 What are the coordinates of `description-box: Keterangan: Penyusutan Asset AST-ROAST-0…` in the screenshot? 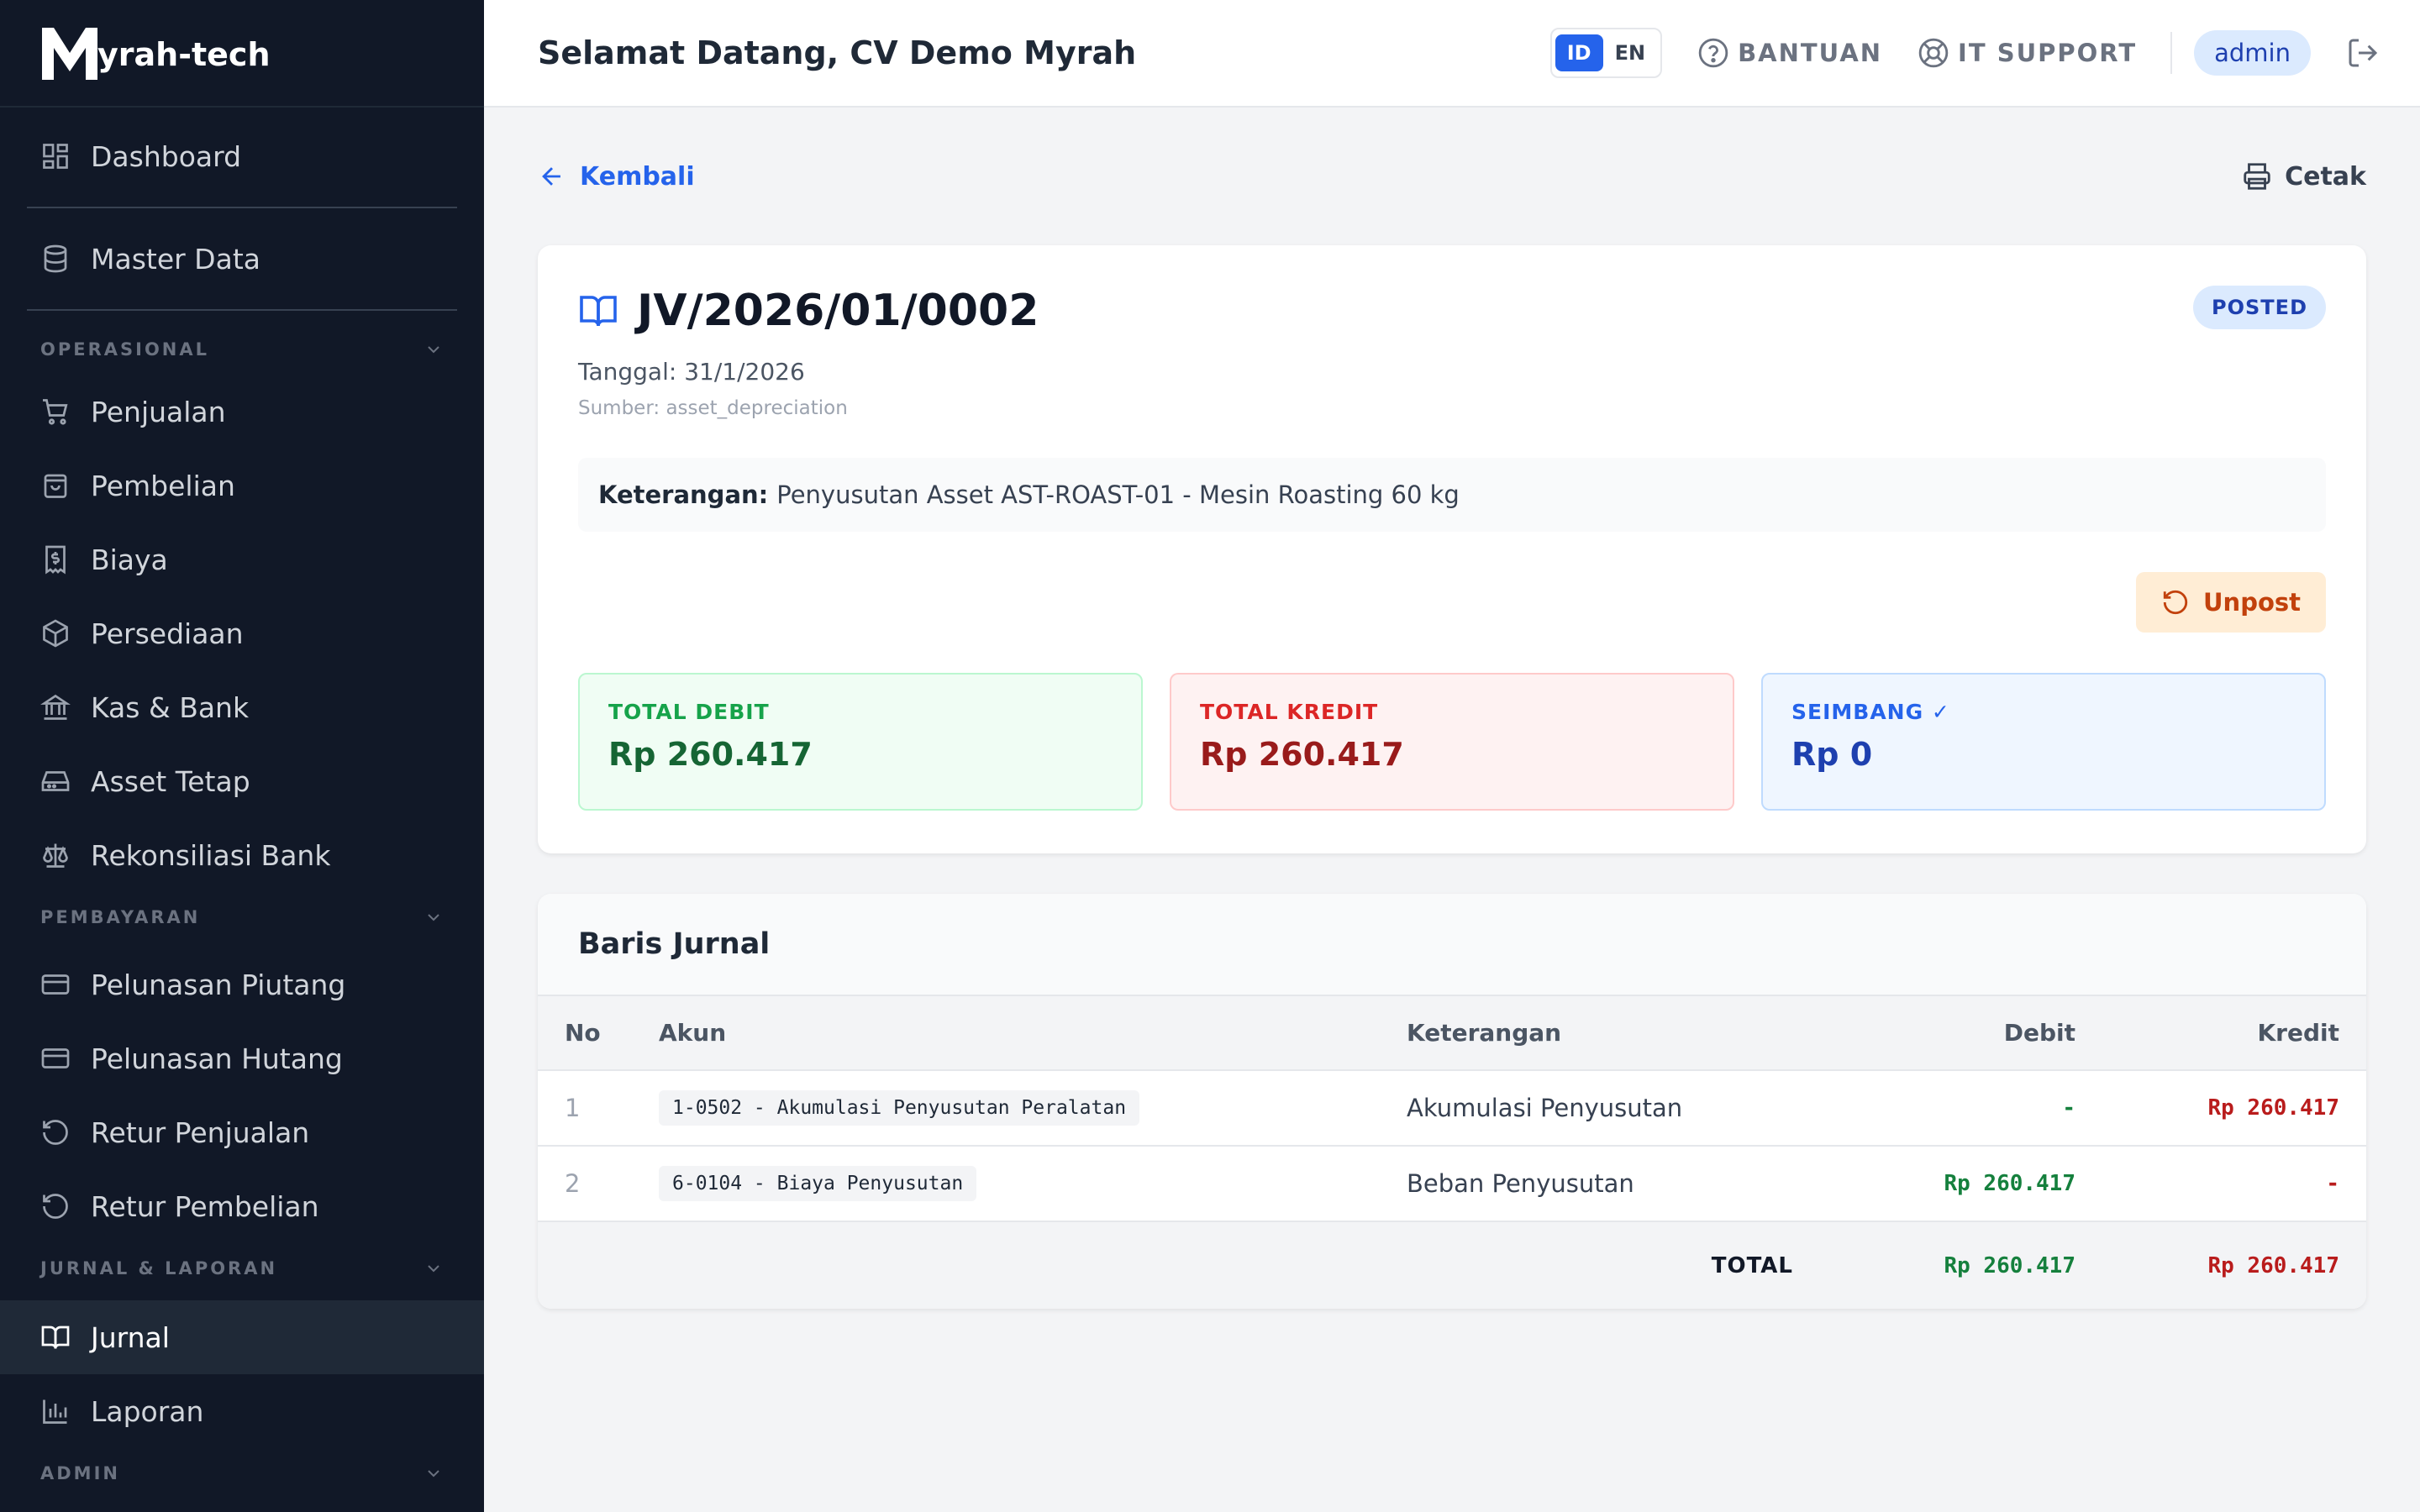 It's located at (1452, 495).